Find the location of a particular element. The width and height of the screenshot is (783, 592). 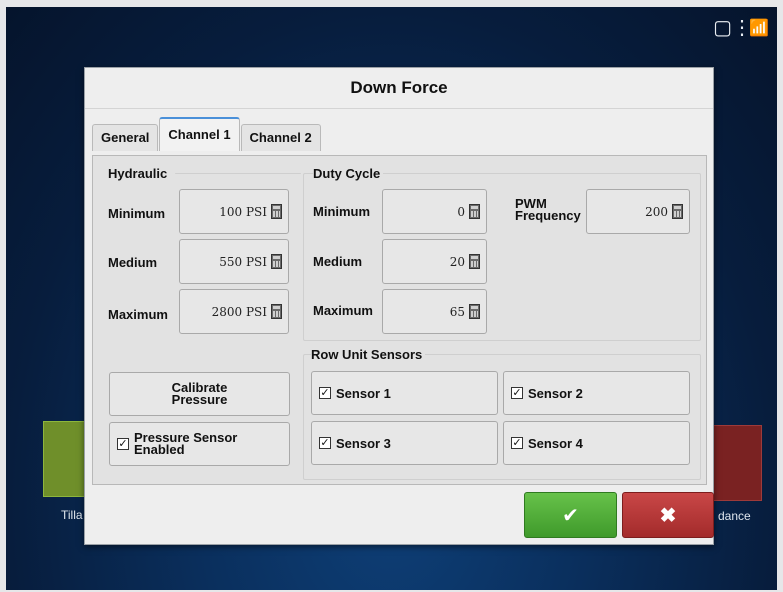

sensor-4-toggle: ✓ Sensor 4 is located at coordinates (596, 443).